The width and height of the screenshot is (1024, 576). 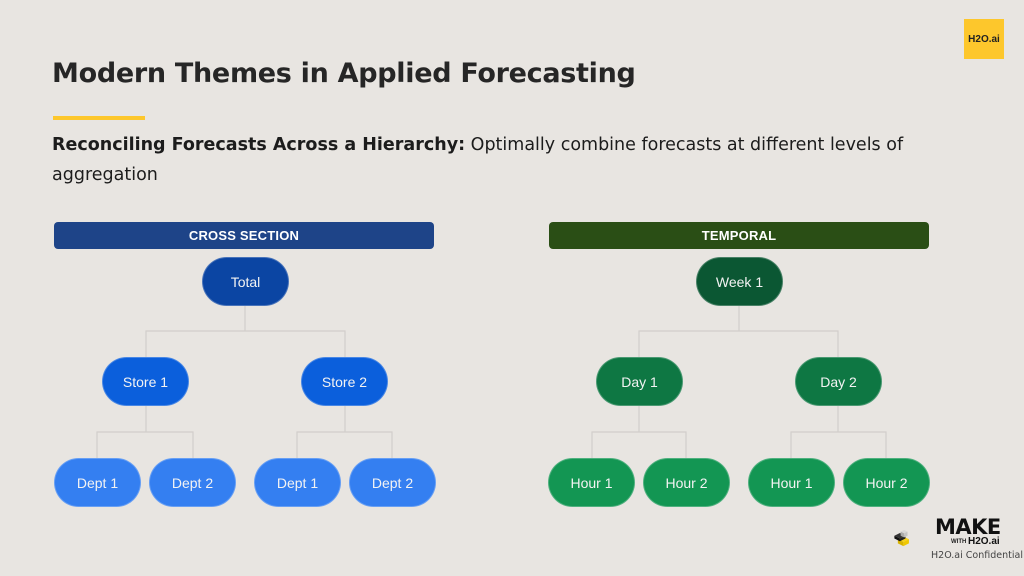 I want to click on confidential-label: H2O.ai Confidential, so click(x=977, y=555).